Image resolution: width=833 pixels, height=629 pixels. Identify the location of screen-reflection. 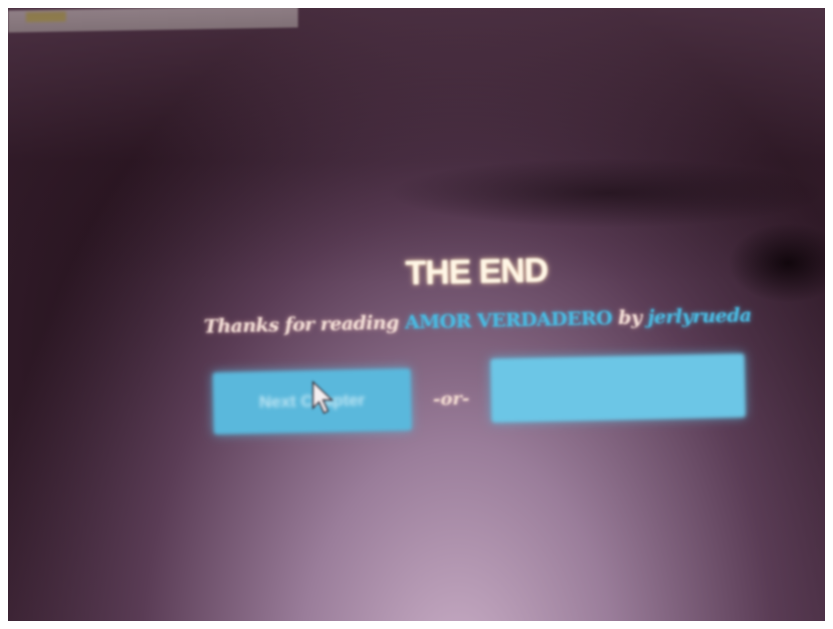
(606, 193).